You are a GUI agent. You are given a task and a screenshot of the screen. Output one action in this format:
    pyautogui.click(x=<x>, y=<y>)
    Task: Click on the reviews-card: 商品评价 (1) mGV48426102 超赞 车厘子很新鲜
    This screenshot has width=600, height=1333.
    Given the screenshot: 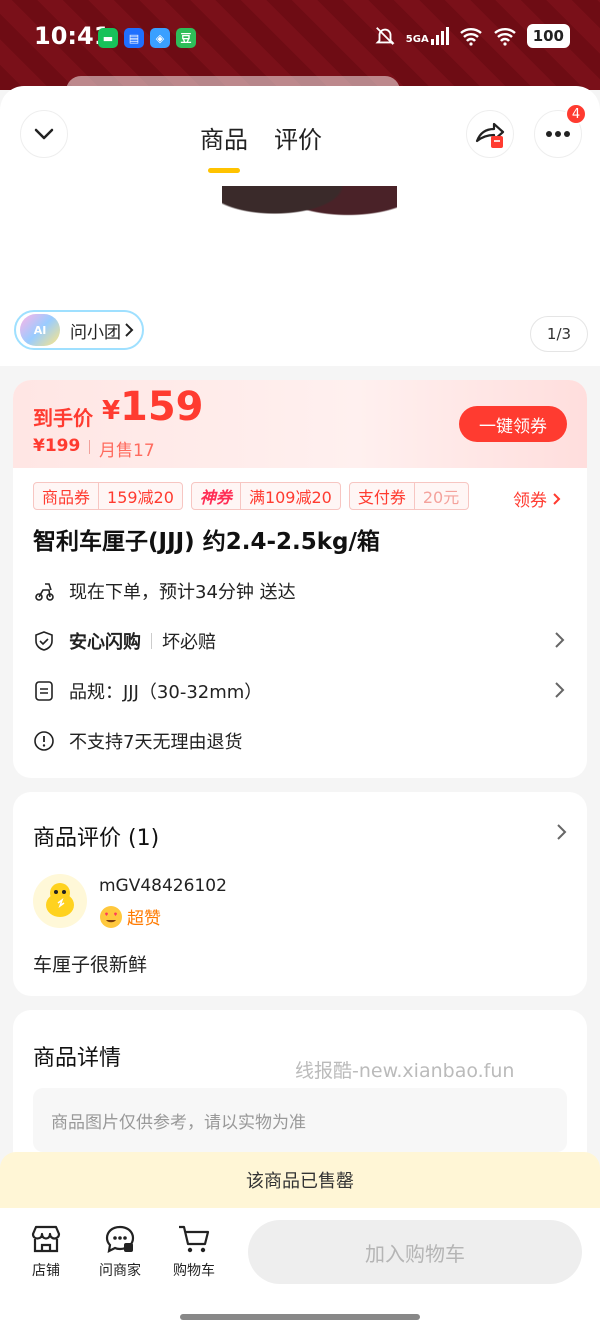 What is the action you would take?
    pyautogui.click(x=300, y=894)
    